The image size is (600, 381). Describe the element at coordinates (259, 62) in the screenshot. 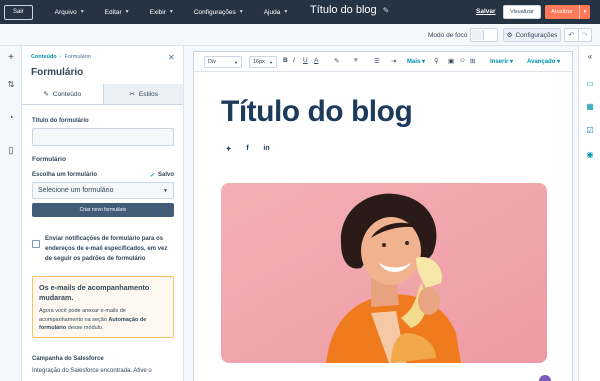

I see `font-size-value: 16px` at that location.